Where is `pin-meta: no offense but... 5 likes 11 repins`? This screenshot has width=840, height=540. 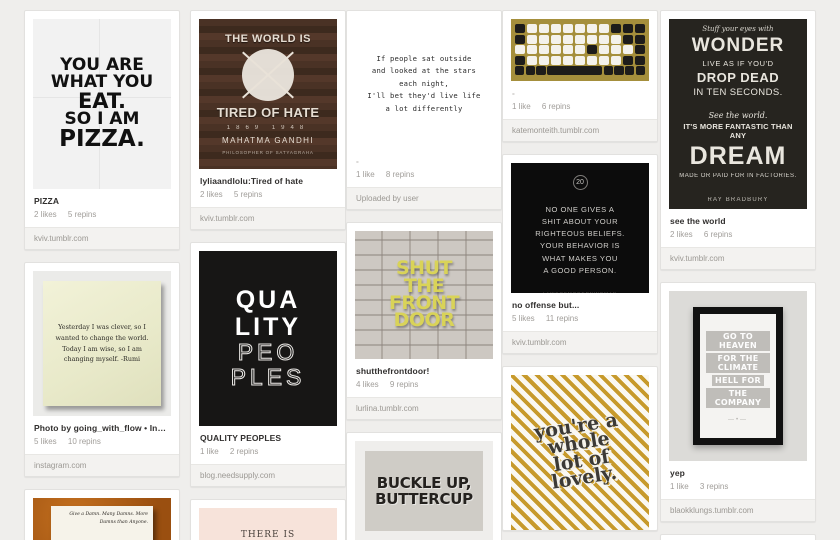
pin-meta: no offense but... 5 likes 11 repins is located at coordinates (580, 312).